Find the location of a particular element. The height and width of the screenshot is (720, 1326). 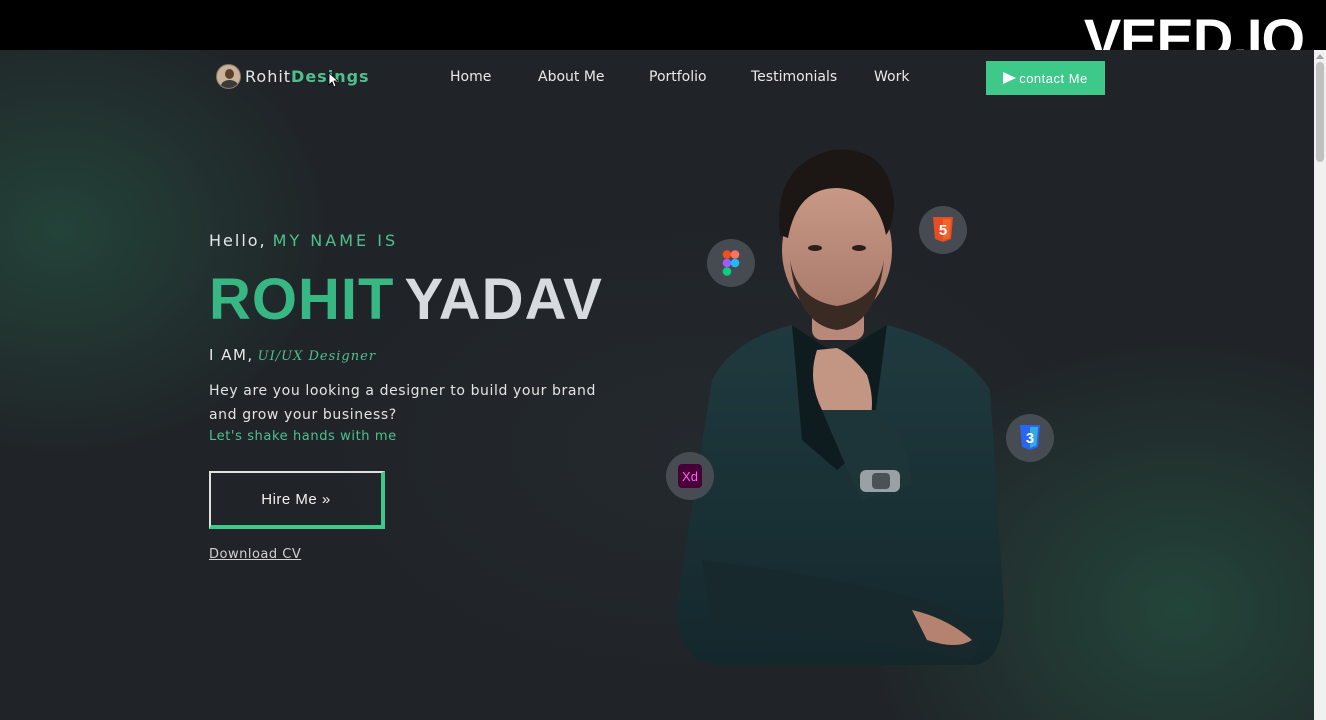

adobe-xd-label: Xd is located at coordinates (690, 476).